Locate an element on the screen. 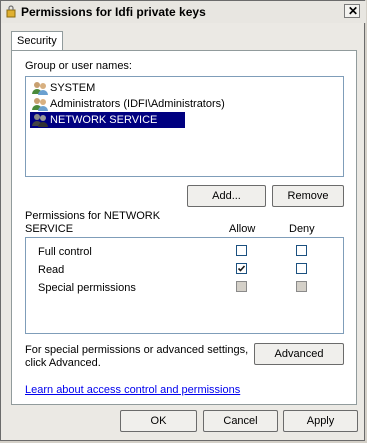 The image size is (367, 443). ok-button: OK is located at coordinates (158, 421).